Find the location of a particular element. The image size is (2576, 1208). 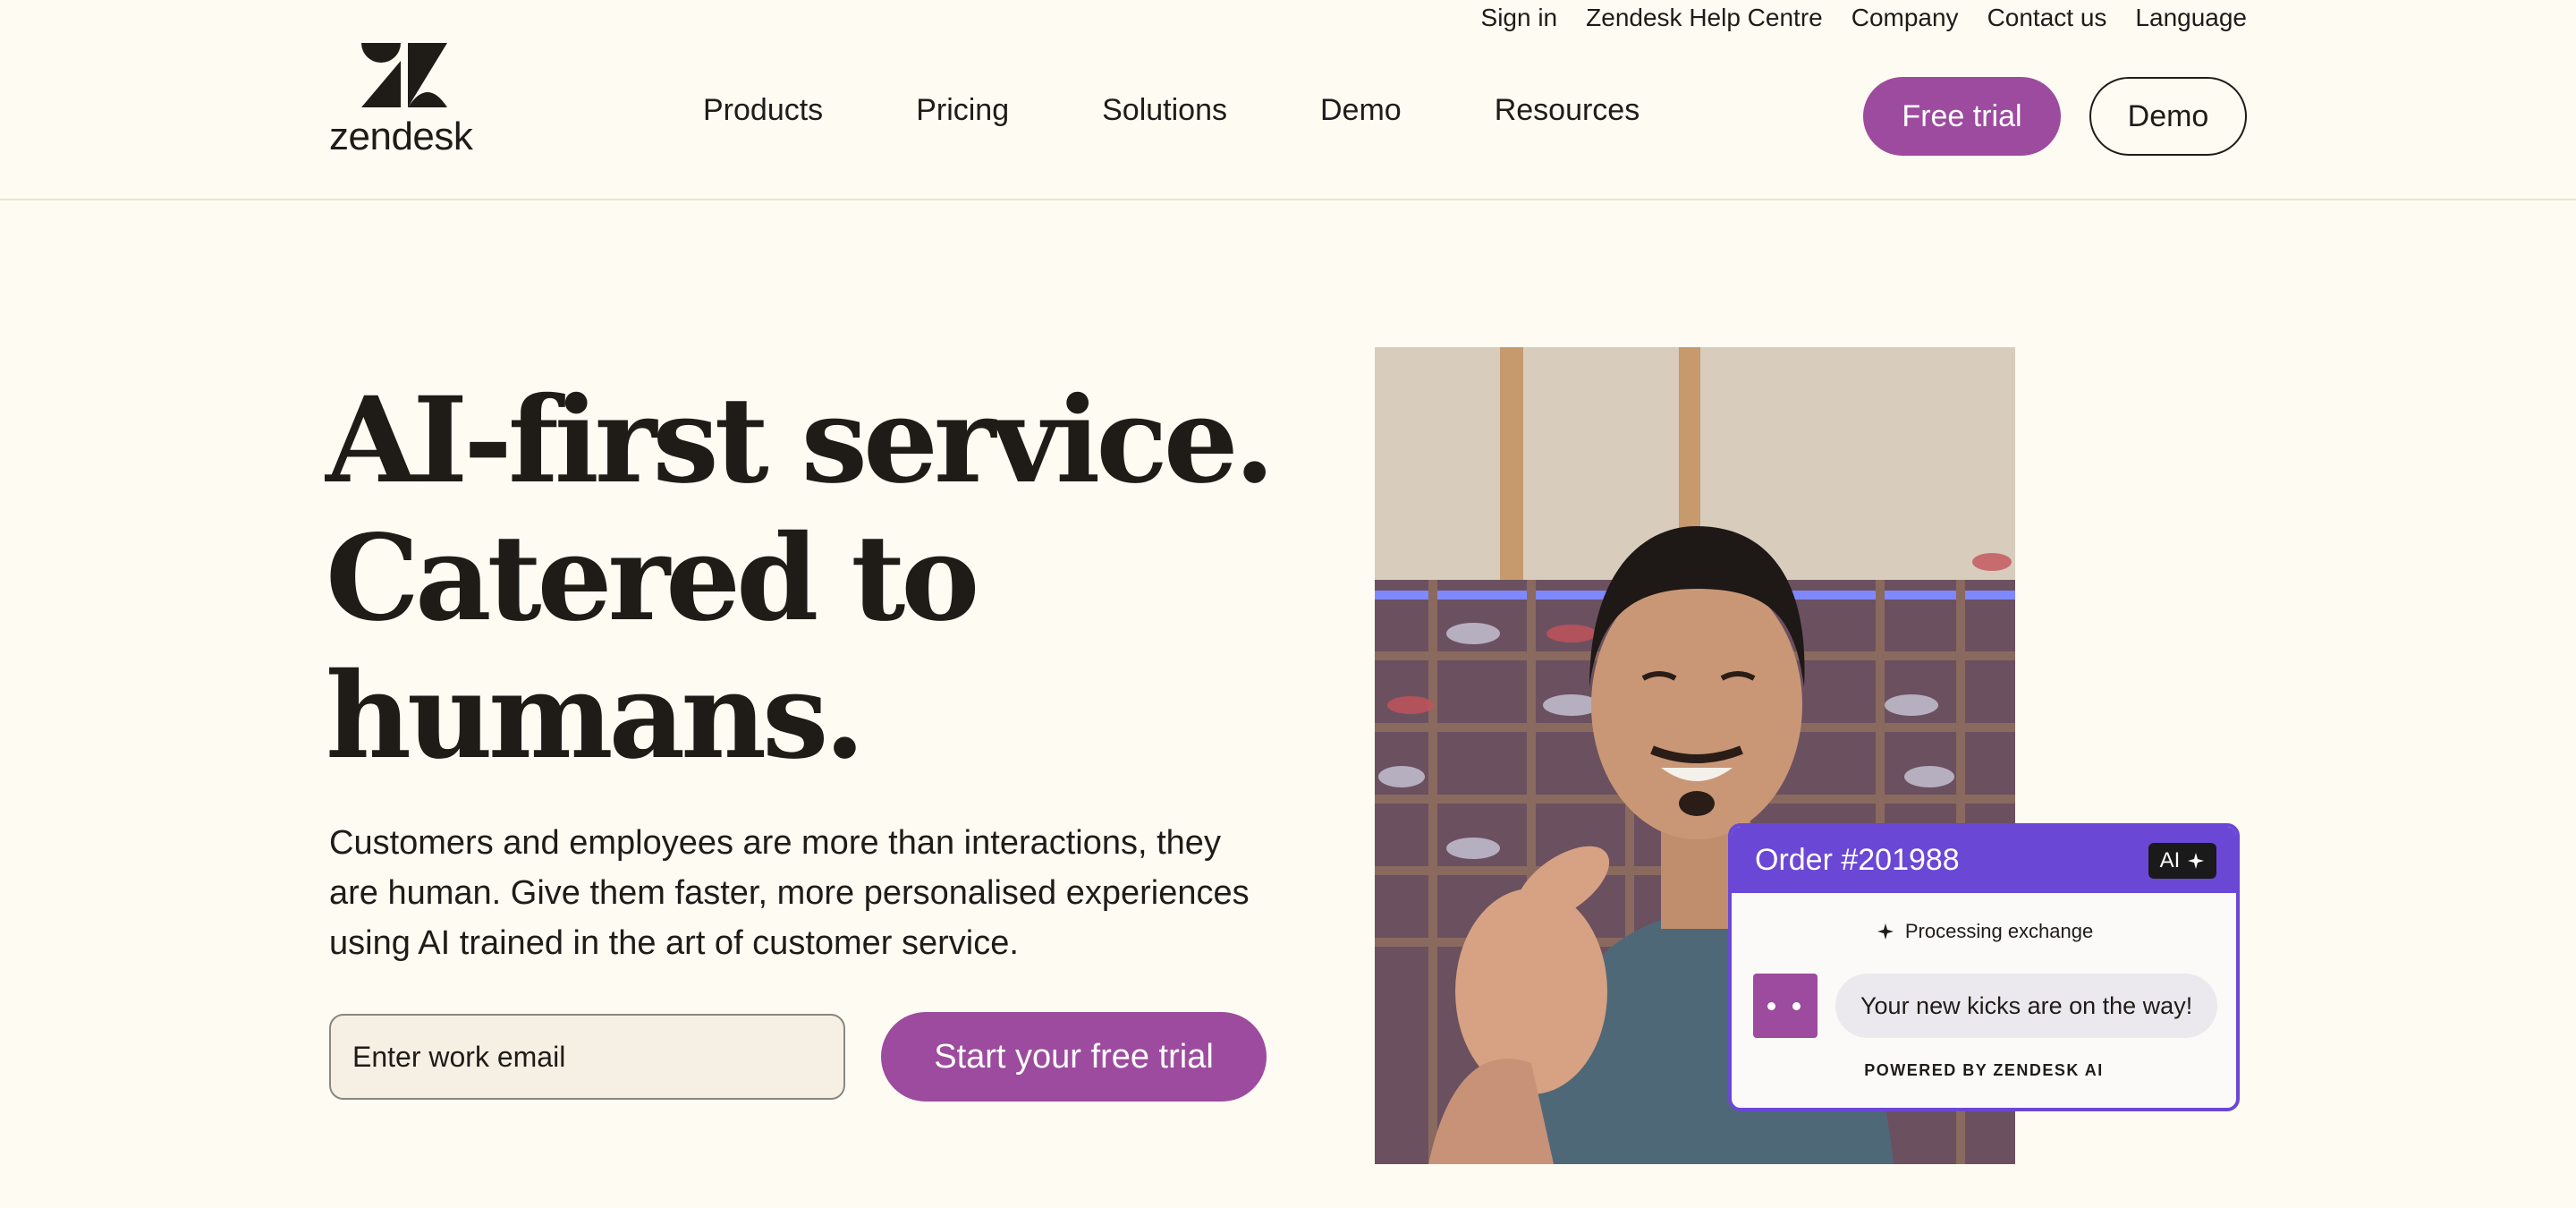

bot-avatar is located at coordinates (1785, 1006).